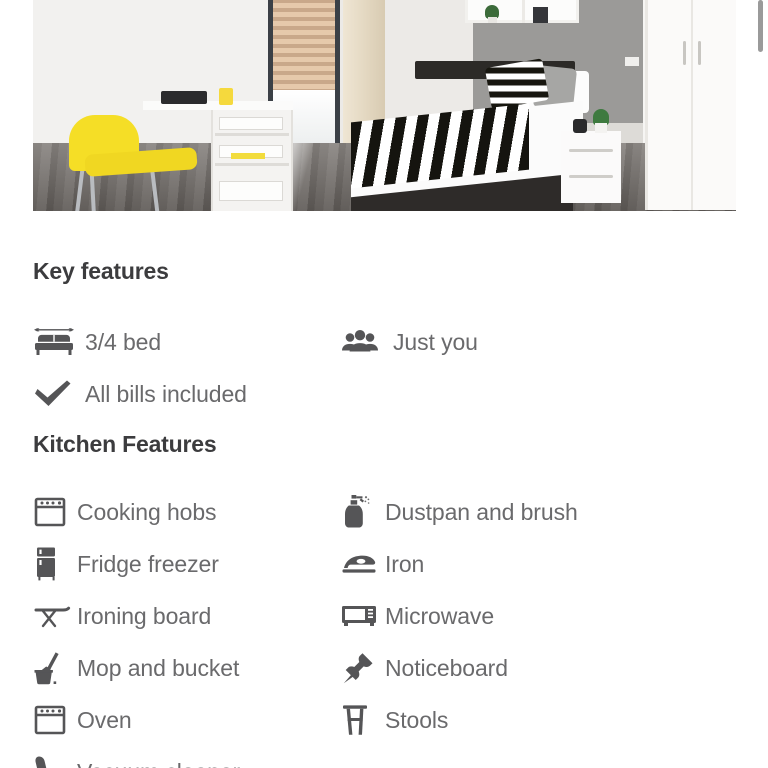 The width and height of the screenshot is (768, 768). Describe the element at coordinates (384, 757) in the screenshot. I see `feature-row: Vacuum cleaner` at that location.